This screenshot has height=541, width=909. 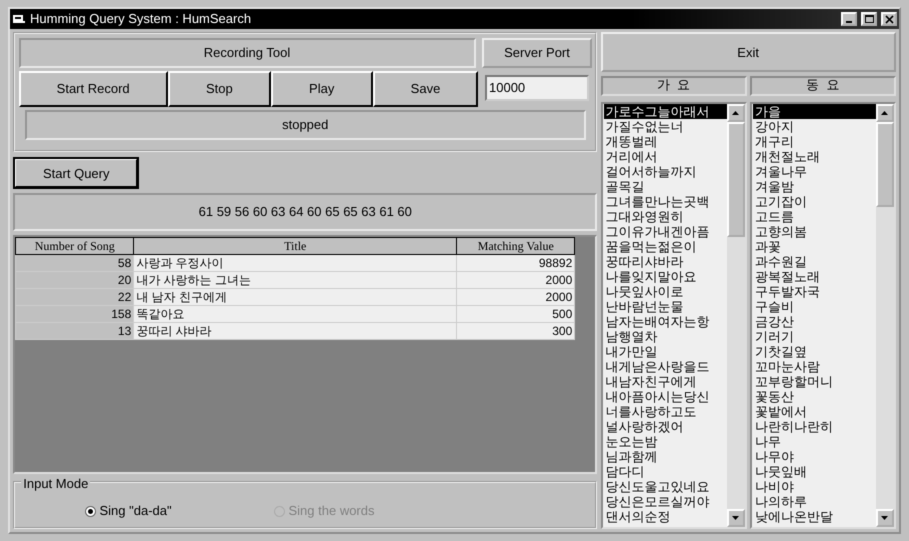 What do you see at coordinates (814, 306) in the screenshot?
I see `list-item: 구슬비` at bounding box center [814, 306].